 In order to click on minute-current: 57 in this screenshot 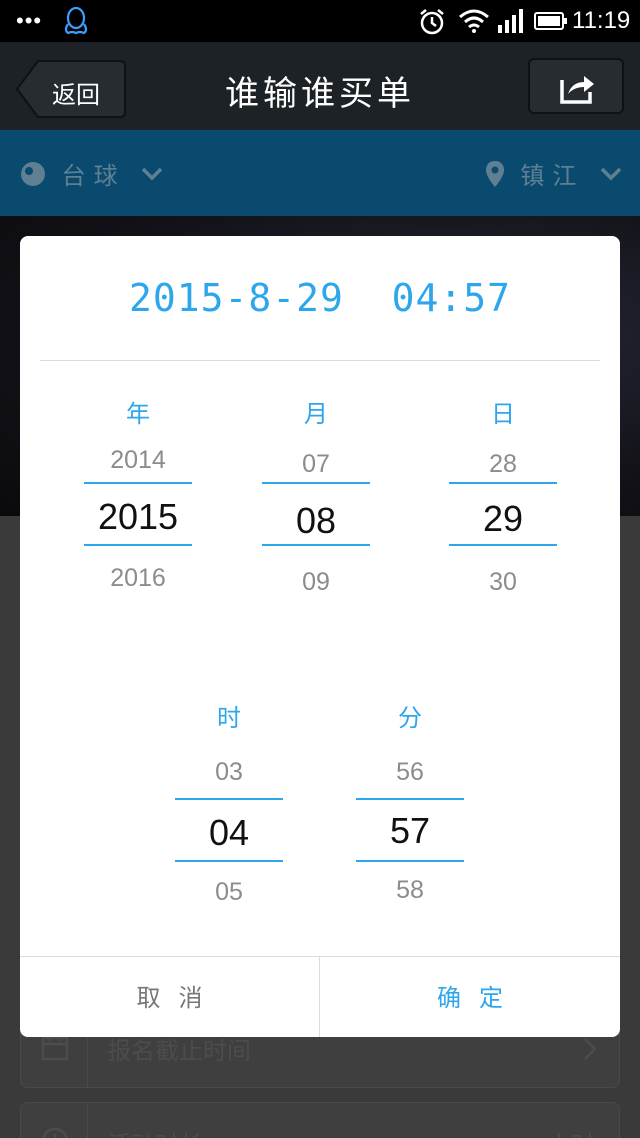, I will do `click(410, 830)`.